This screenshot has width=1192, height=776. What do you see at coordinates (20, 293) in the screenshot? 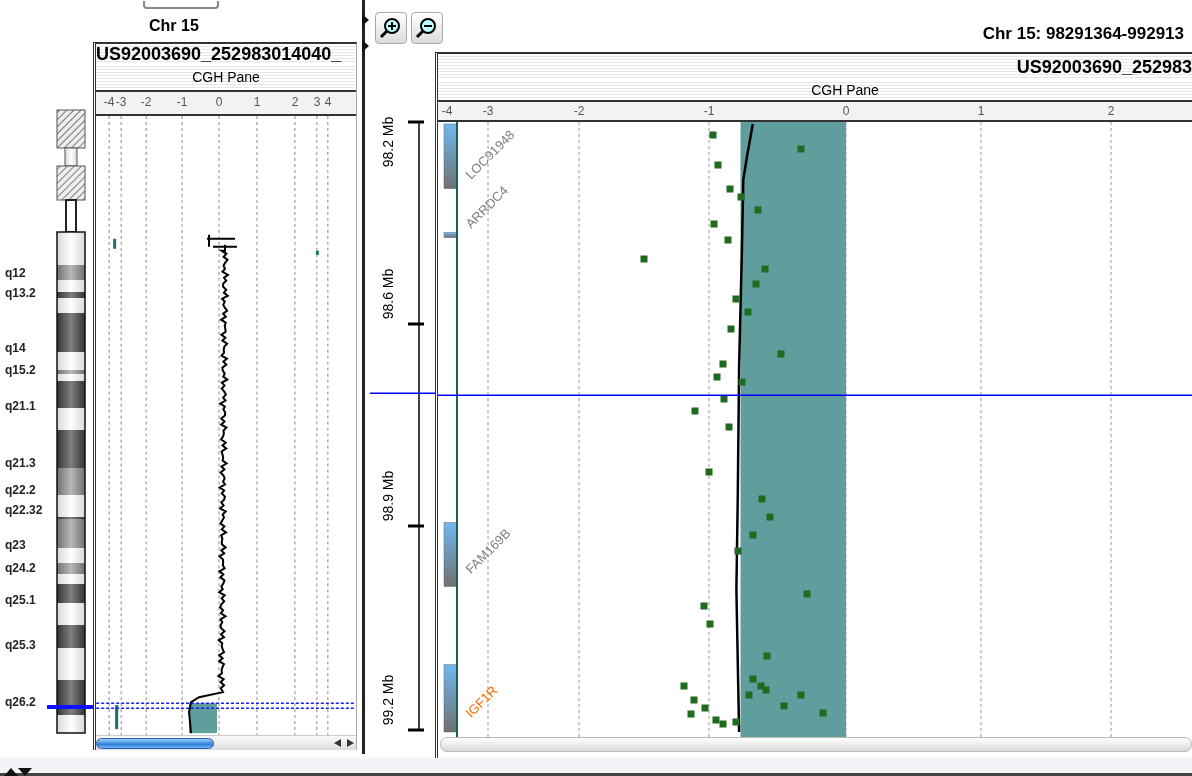
I see `band-label: q13.2` at bounding box center [20, 293].